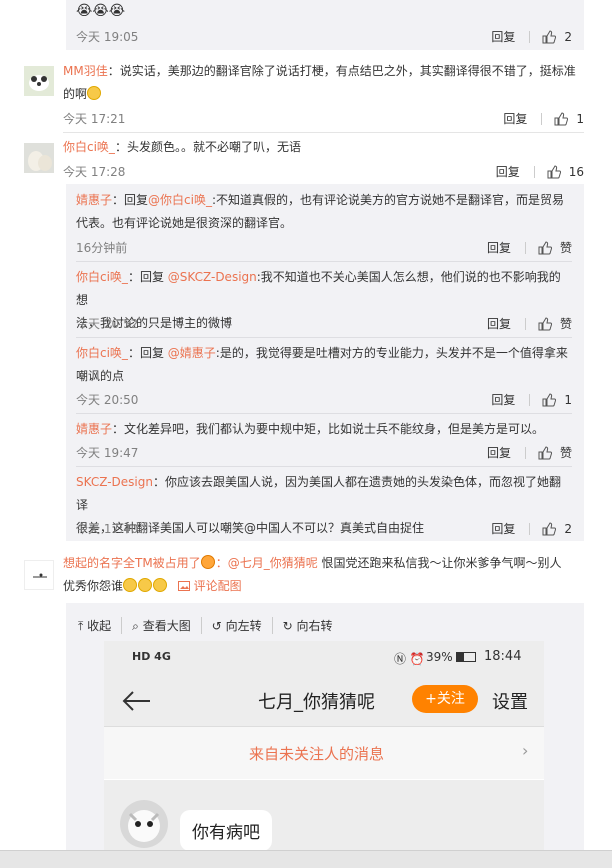 Image resolution: width=612 pixels, height=868 pixels. What do you see at coordinates (576, 171) in the screenshot?
I see `like-count: 16` at bounding box center [576, 171].